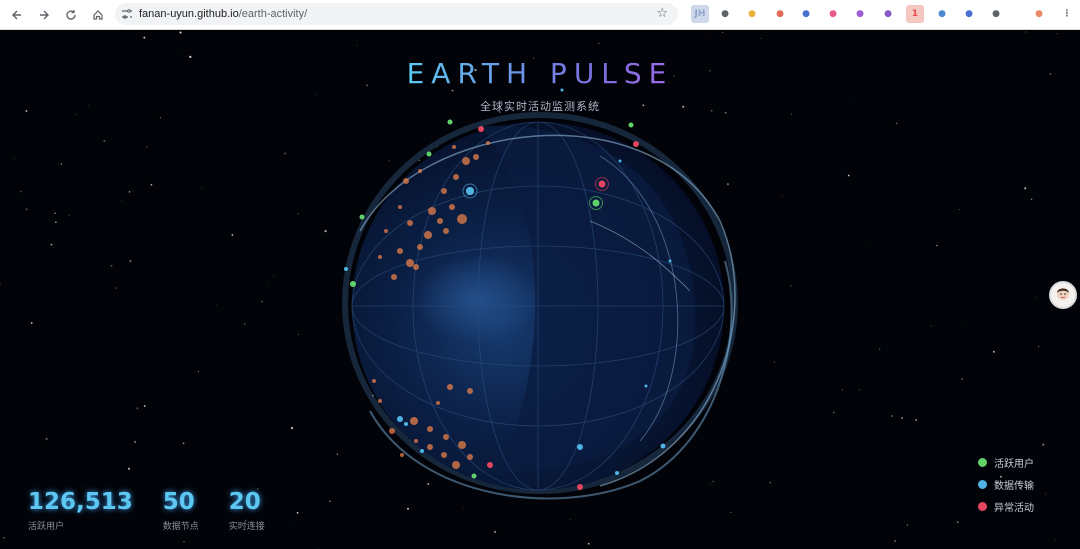  I want to click on legend-item-data-transfer: 数据传输, so click(1006, 484).